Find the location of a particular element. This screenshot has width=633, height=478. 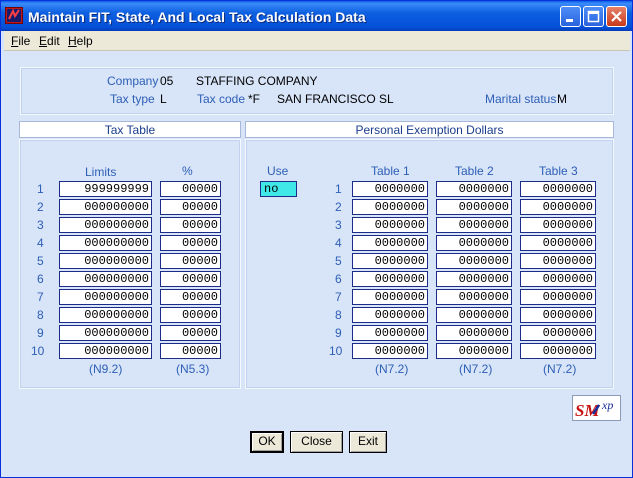

close-window-button is located at coordinates (616, 16).